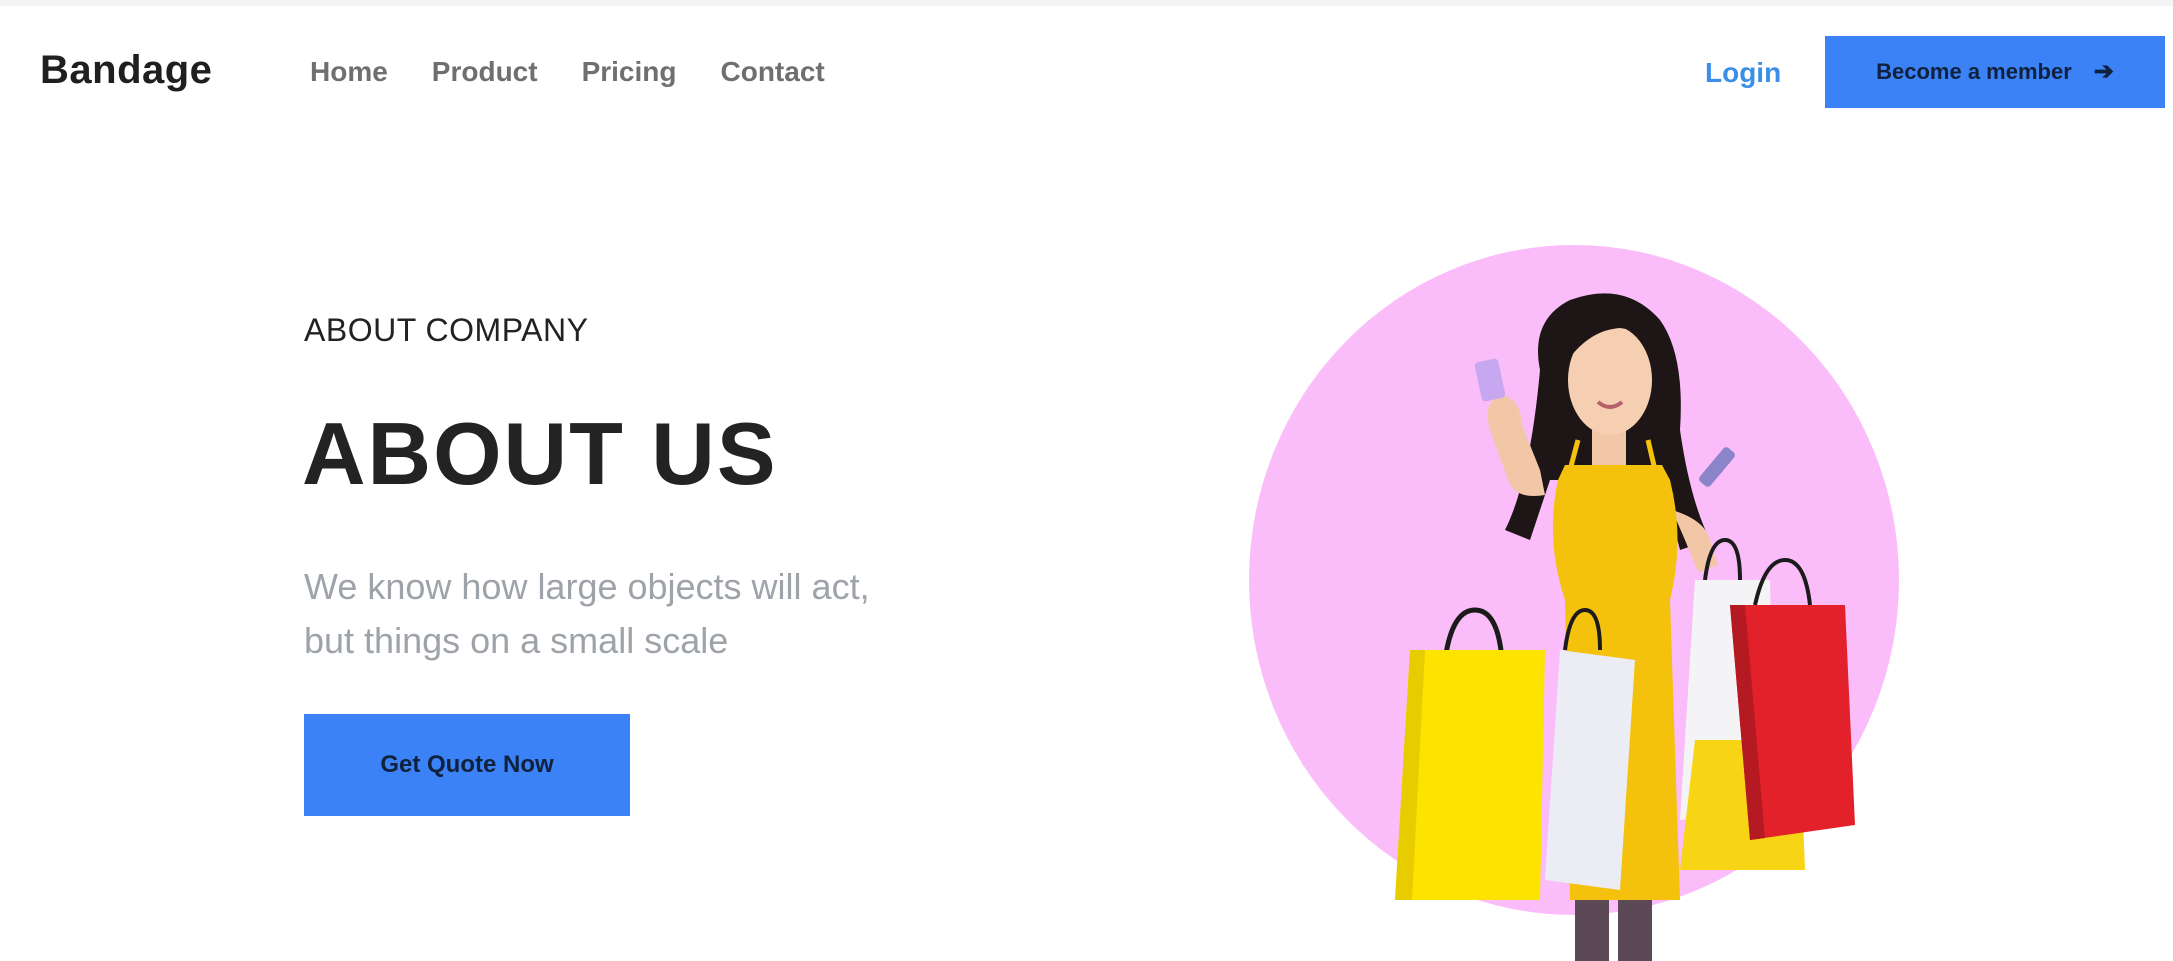  I want to click on become-member-button: Become a member ➔, so click(1995, 72).